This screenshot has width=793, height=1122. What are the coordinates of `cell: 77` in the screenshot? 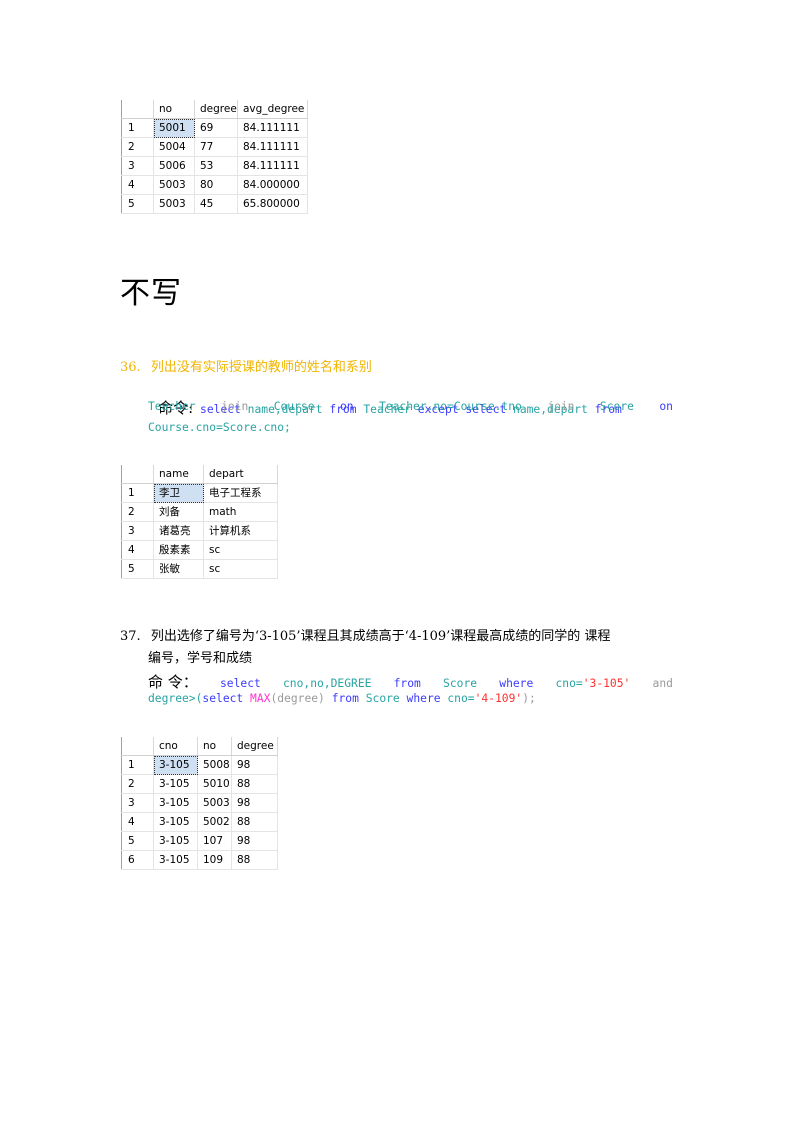 It's located at (216, 147).